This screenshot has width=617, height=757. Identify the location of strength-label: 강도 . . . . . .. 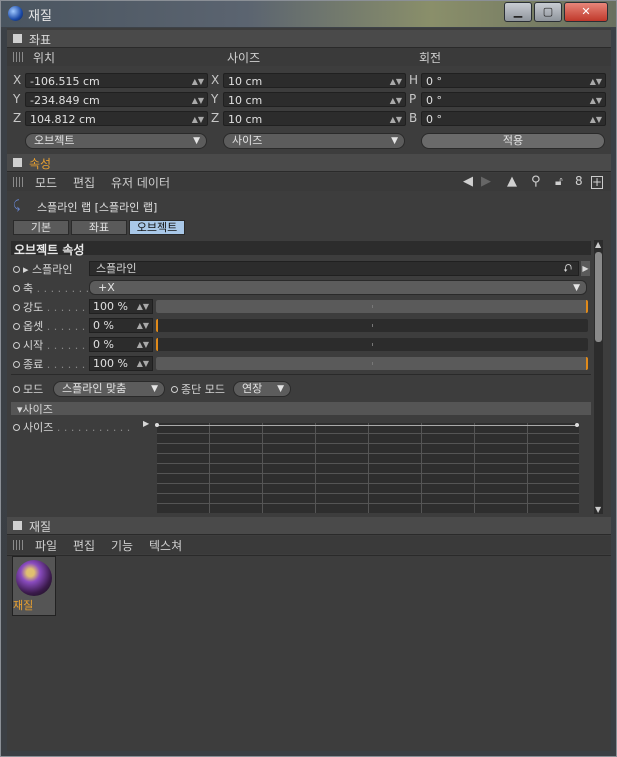
(54, 307).